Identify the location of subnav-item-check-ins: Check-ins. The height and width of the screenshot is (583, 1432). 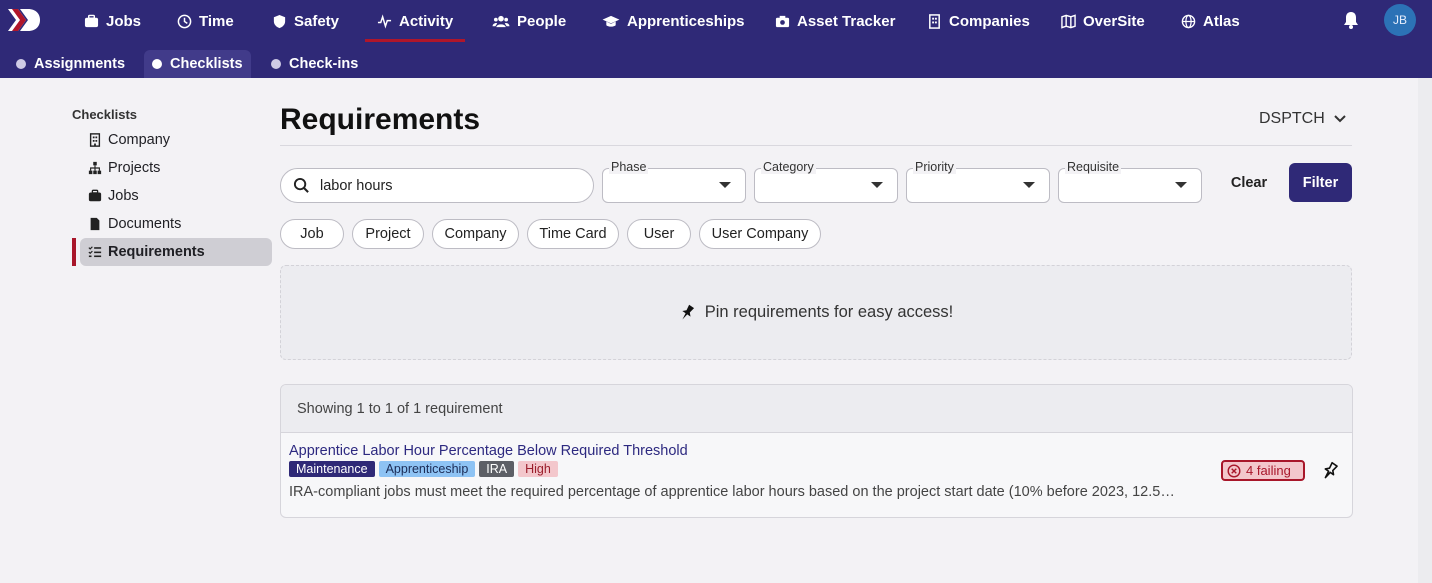
(314, 64).